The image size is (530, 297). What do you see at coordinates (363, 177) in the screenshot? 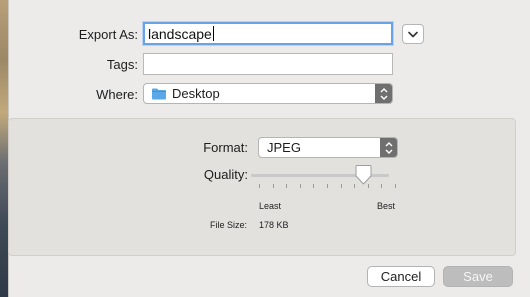
I see `quality-slider-thumb` at bounding box center [363, 177].